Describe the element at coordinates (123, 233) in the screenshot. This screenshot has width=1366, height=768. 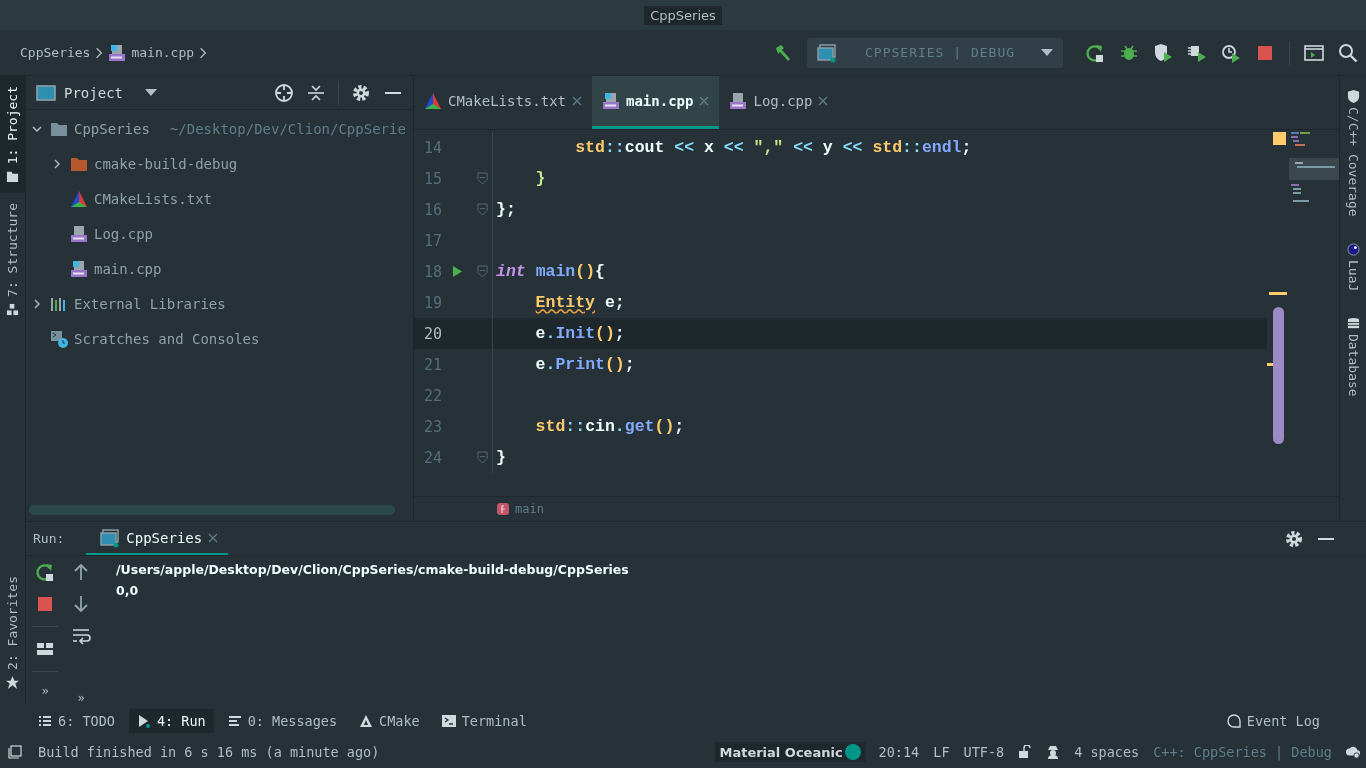
I see `tree-item: Log.cpp` at that location.